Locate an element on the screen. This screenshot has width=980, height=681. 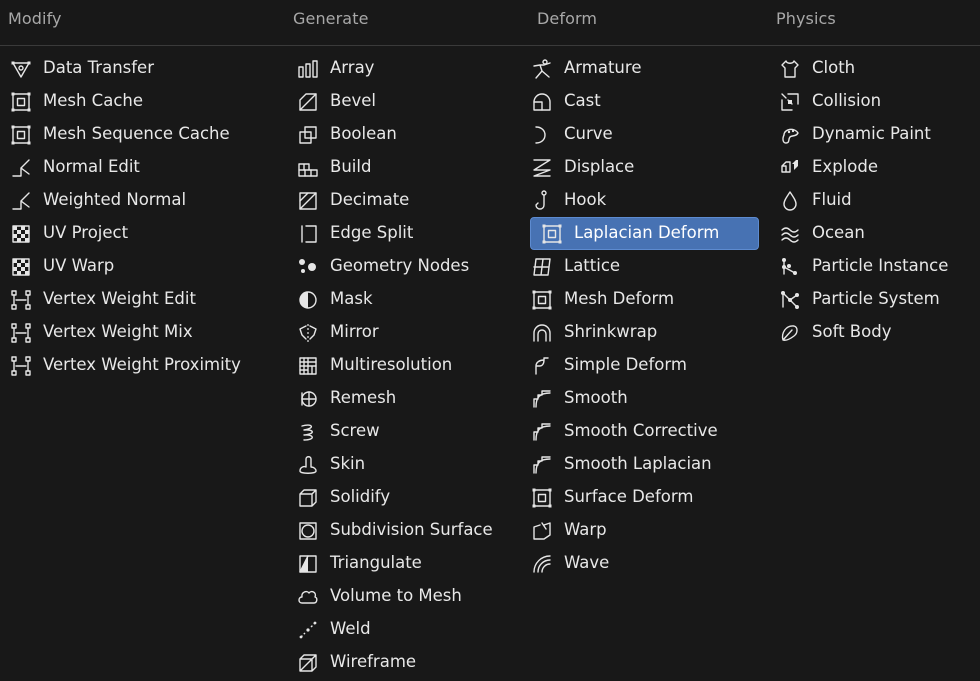
edge-split-icon is located at coordinates (308, 234).